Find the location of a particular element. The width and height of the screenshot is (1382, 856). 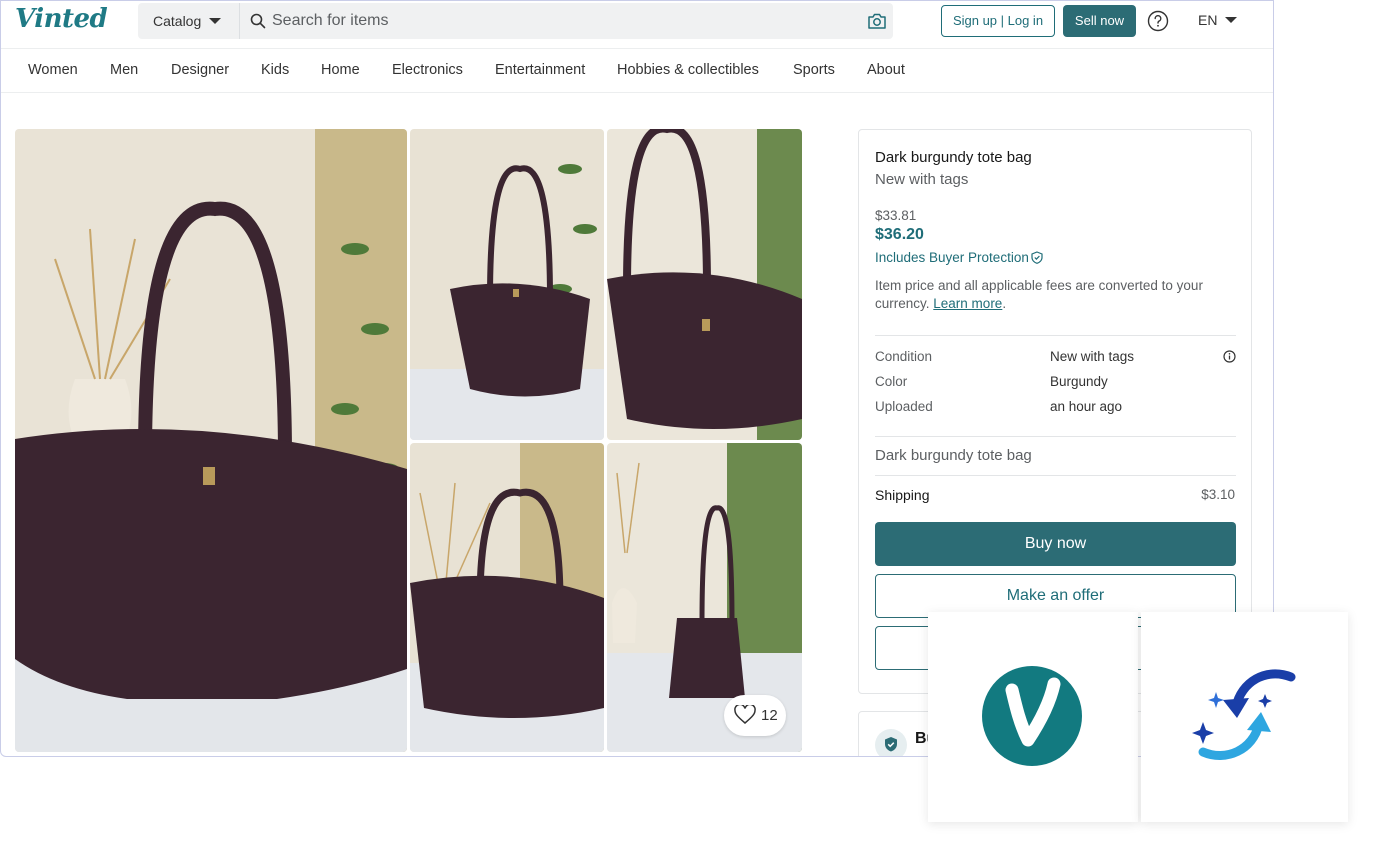

nav-item-entertainment: Entertainment is located at coordinates (540, 70).